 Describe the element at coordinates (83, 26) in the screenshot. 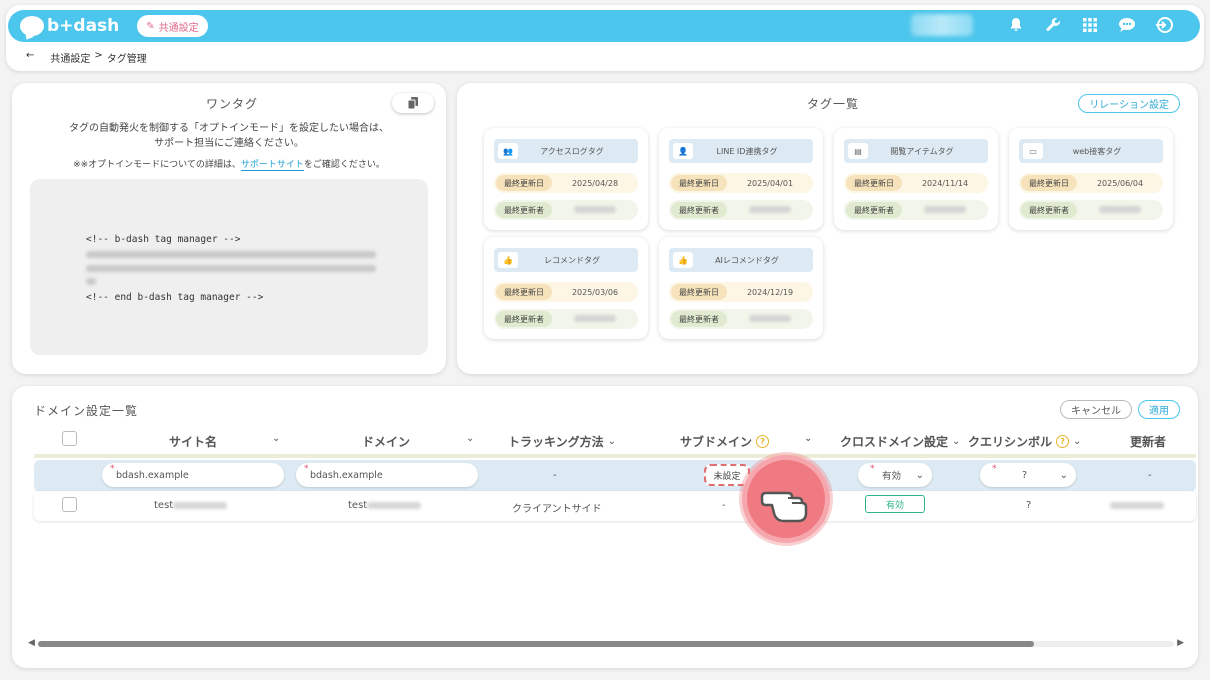

I see `logo-text: b+dash` at that location.